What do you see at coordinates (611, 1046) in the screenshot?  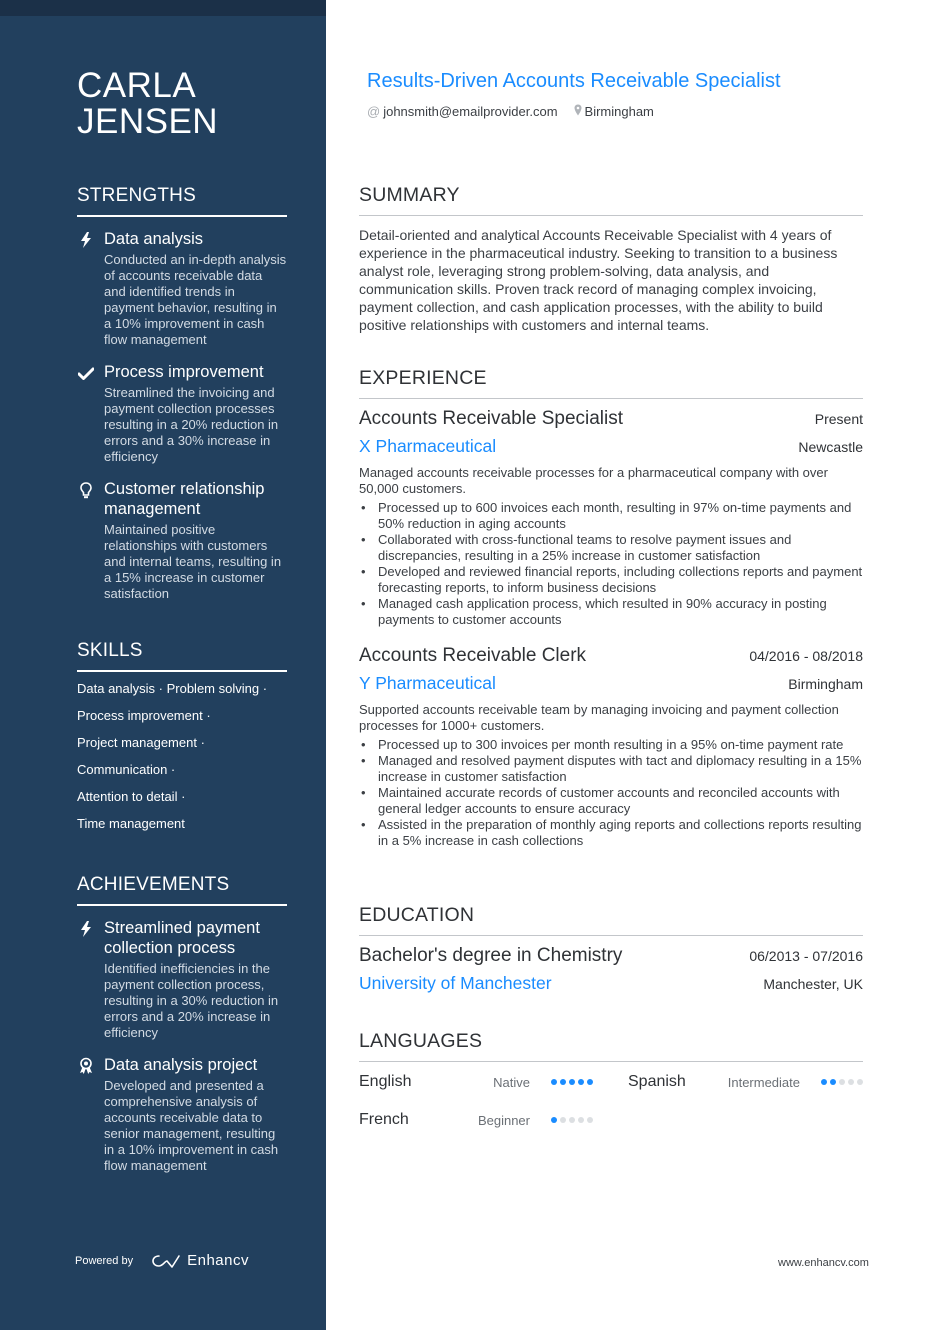 I see `languages-title: LANGUAGES` at bounding box center [611, 1046].